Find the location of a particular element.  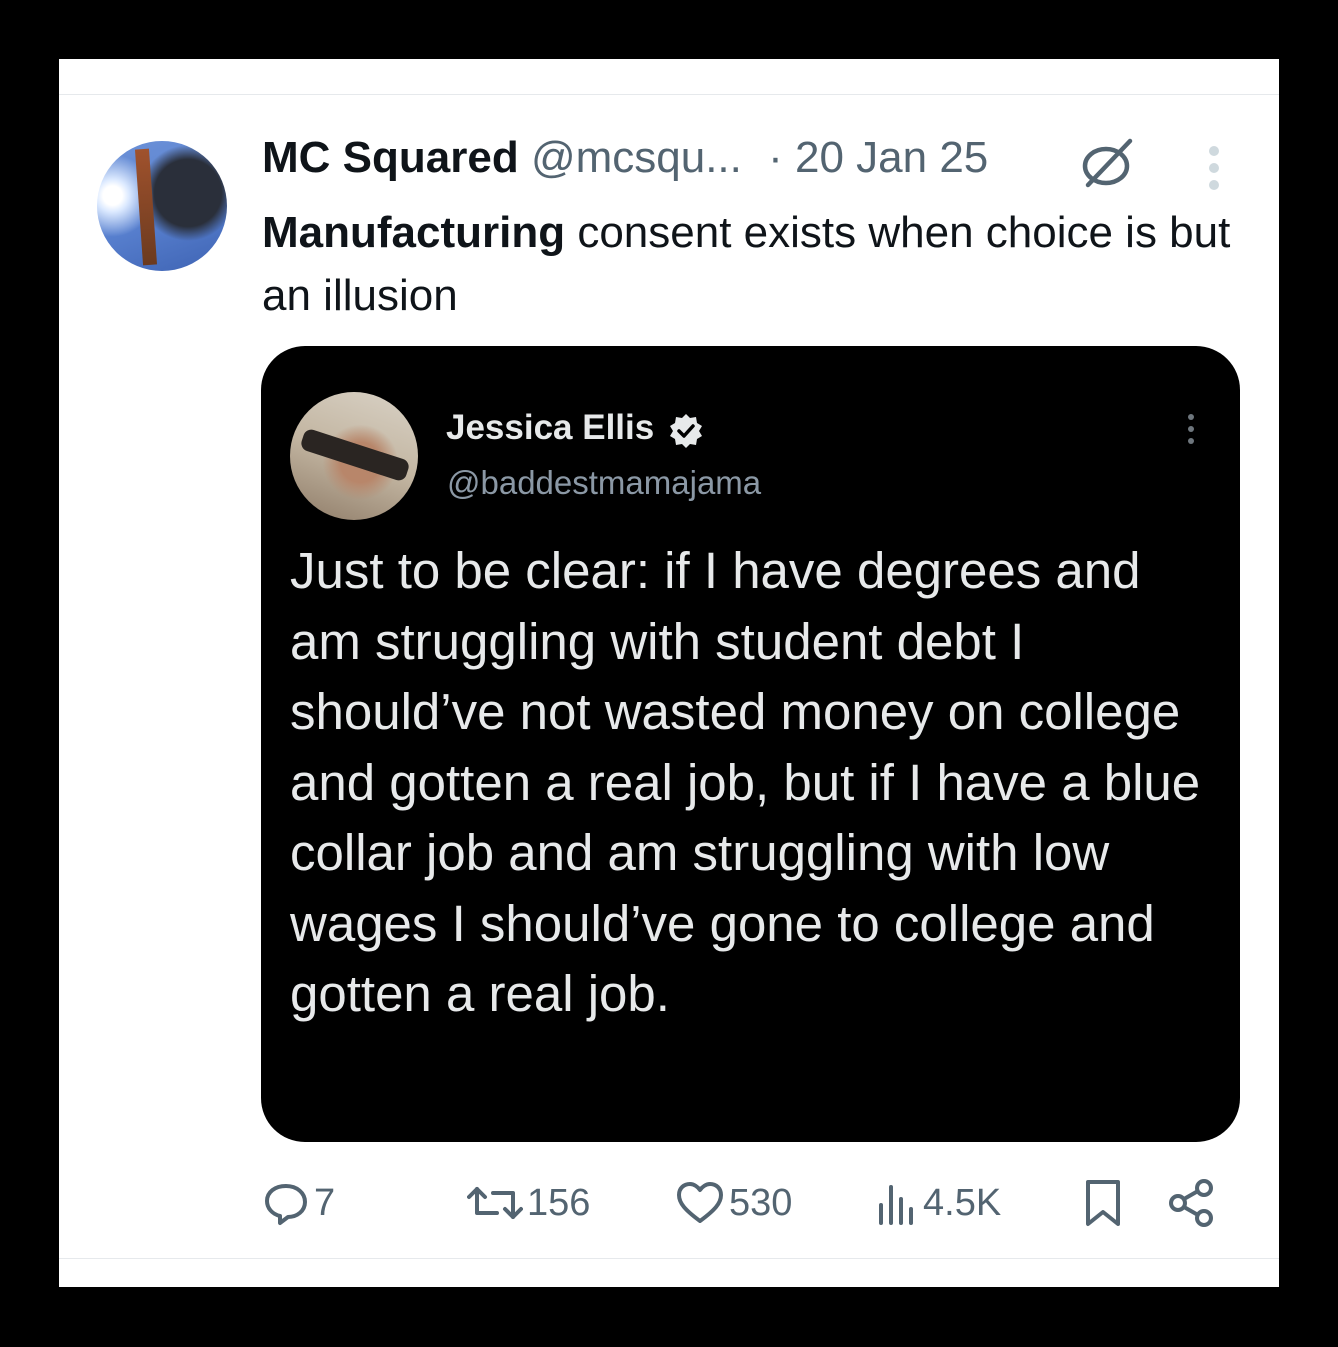

like-button: 530 is located at coordinates (733, 1203).